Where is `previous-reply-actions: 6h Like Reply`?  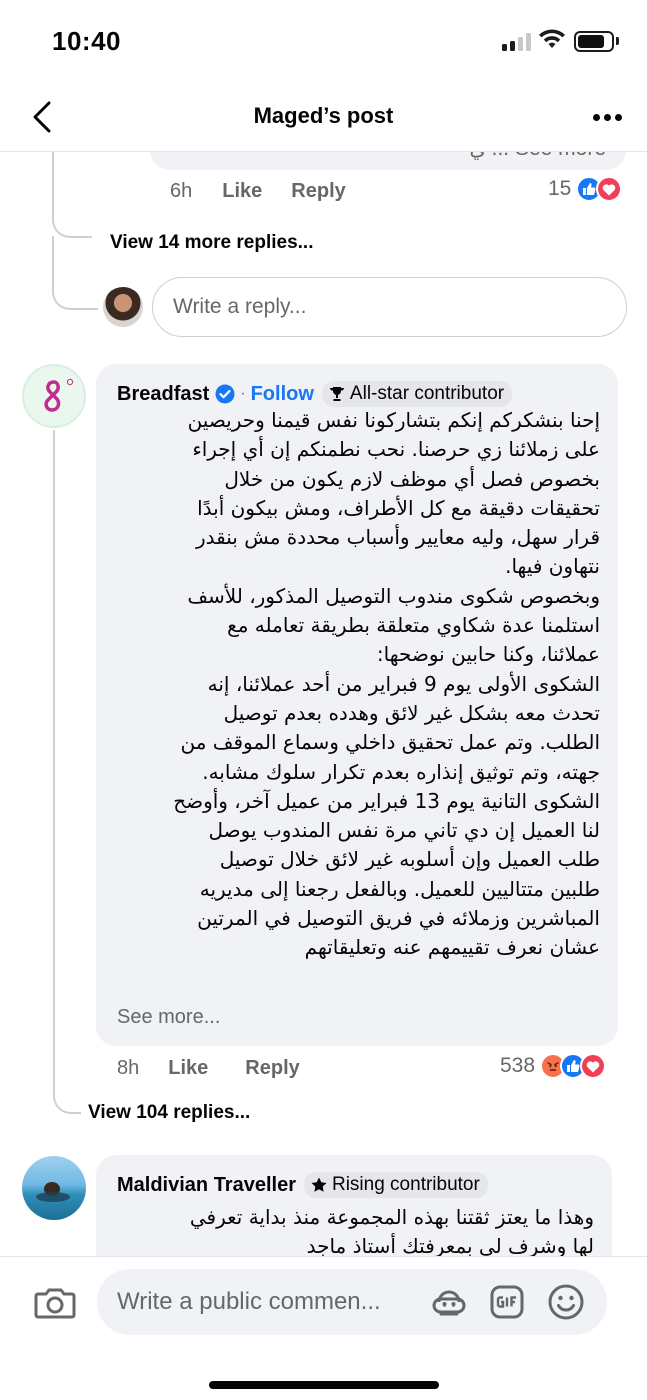 previous-reply-actions: 6h Like Reply is located at coordinates (258, 191).